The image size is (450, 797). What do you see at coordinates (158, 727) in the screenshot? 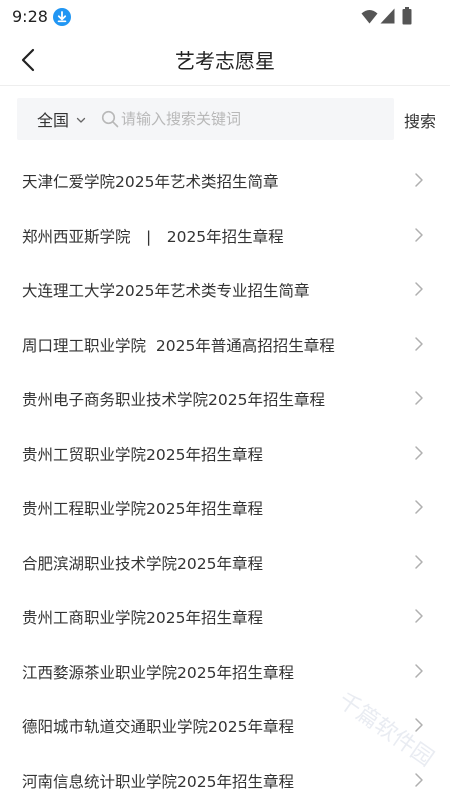
I see `item-title: 德阳城市轨道交通职业学院2025年章程` at bounding box center [158, 727].